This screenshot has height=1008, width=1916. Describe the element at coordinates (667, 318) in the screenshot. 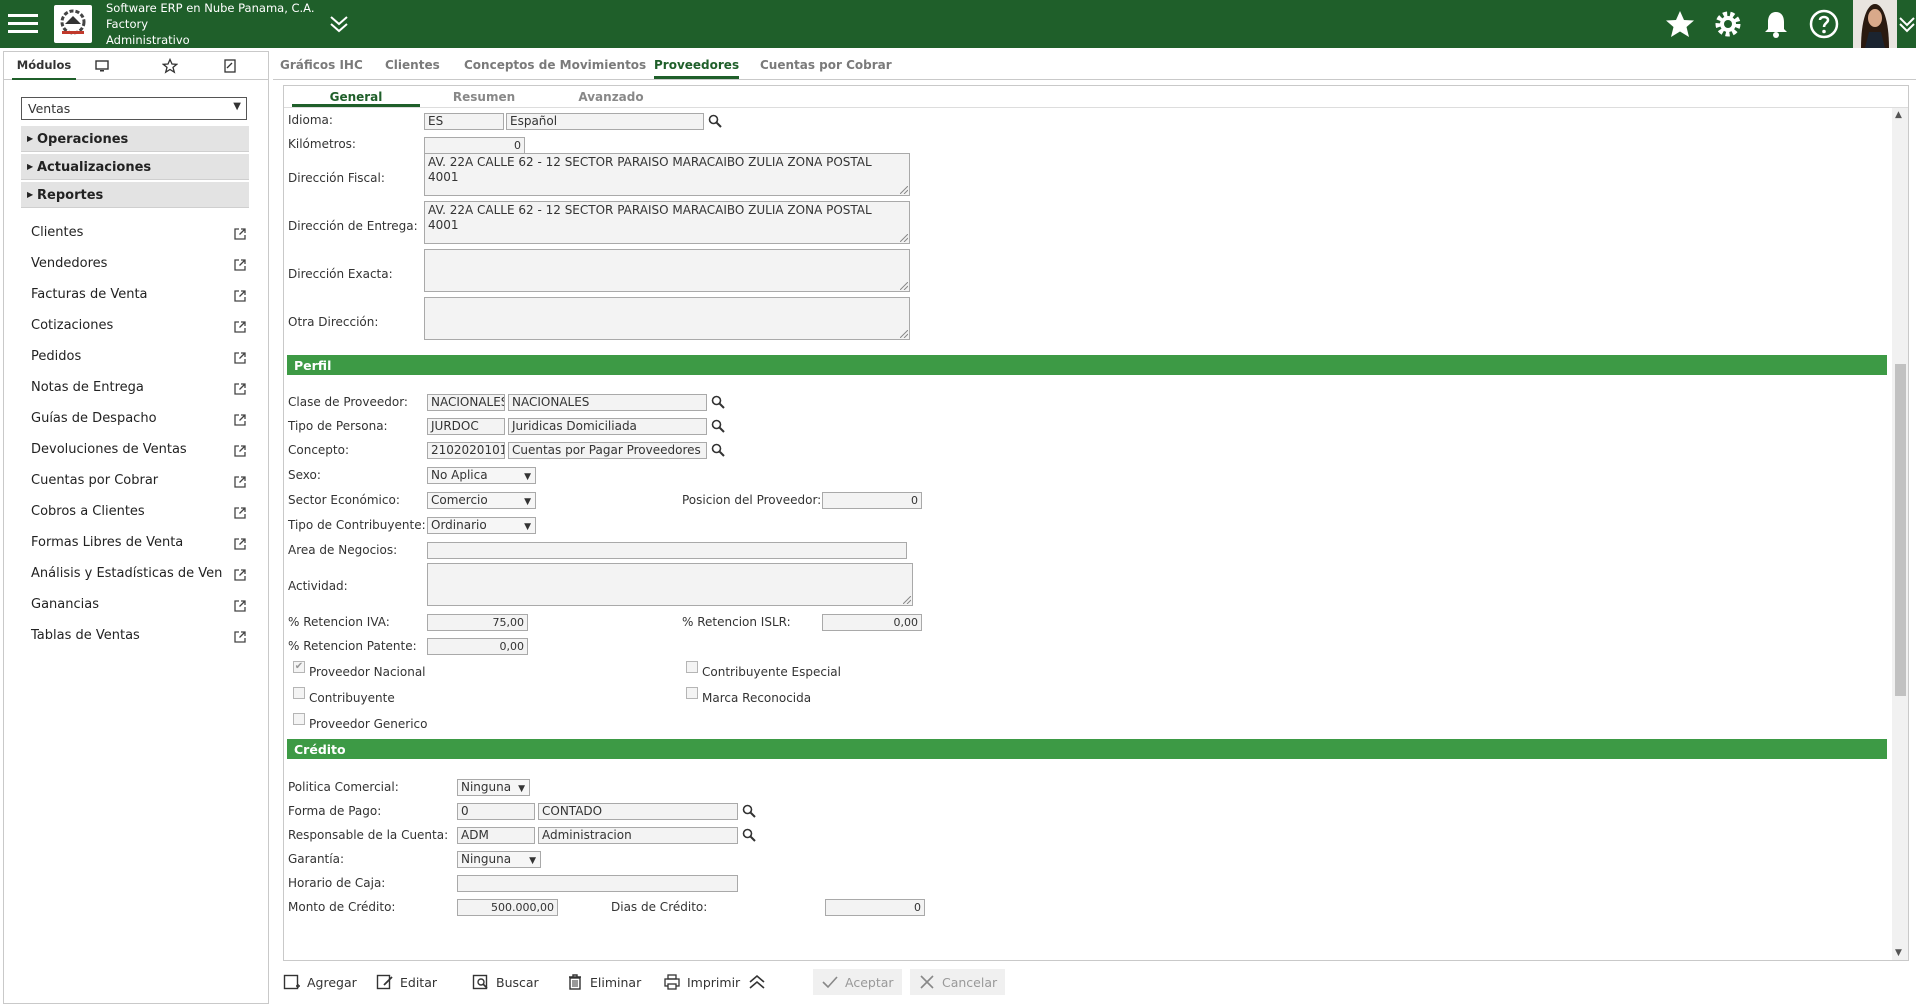

I see `otra-dir-textarea` at that location.